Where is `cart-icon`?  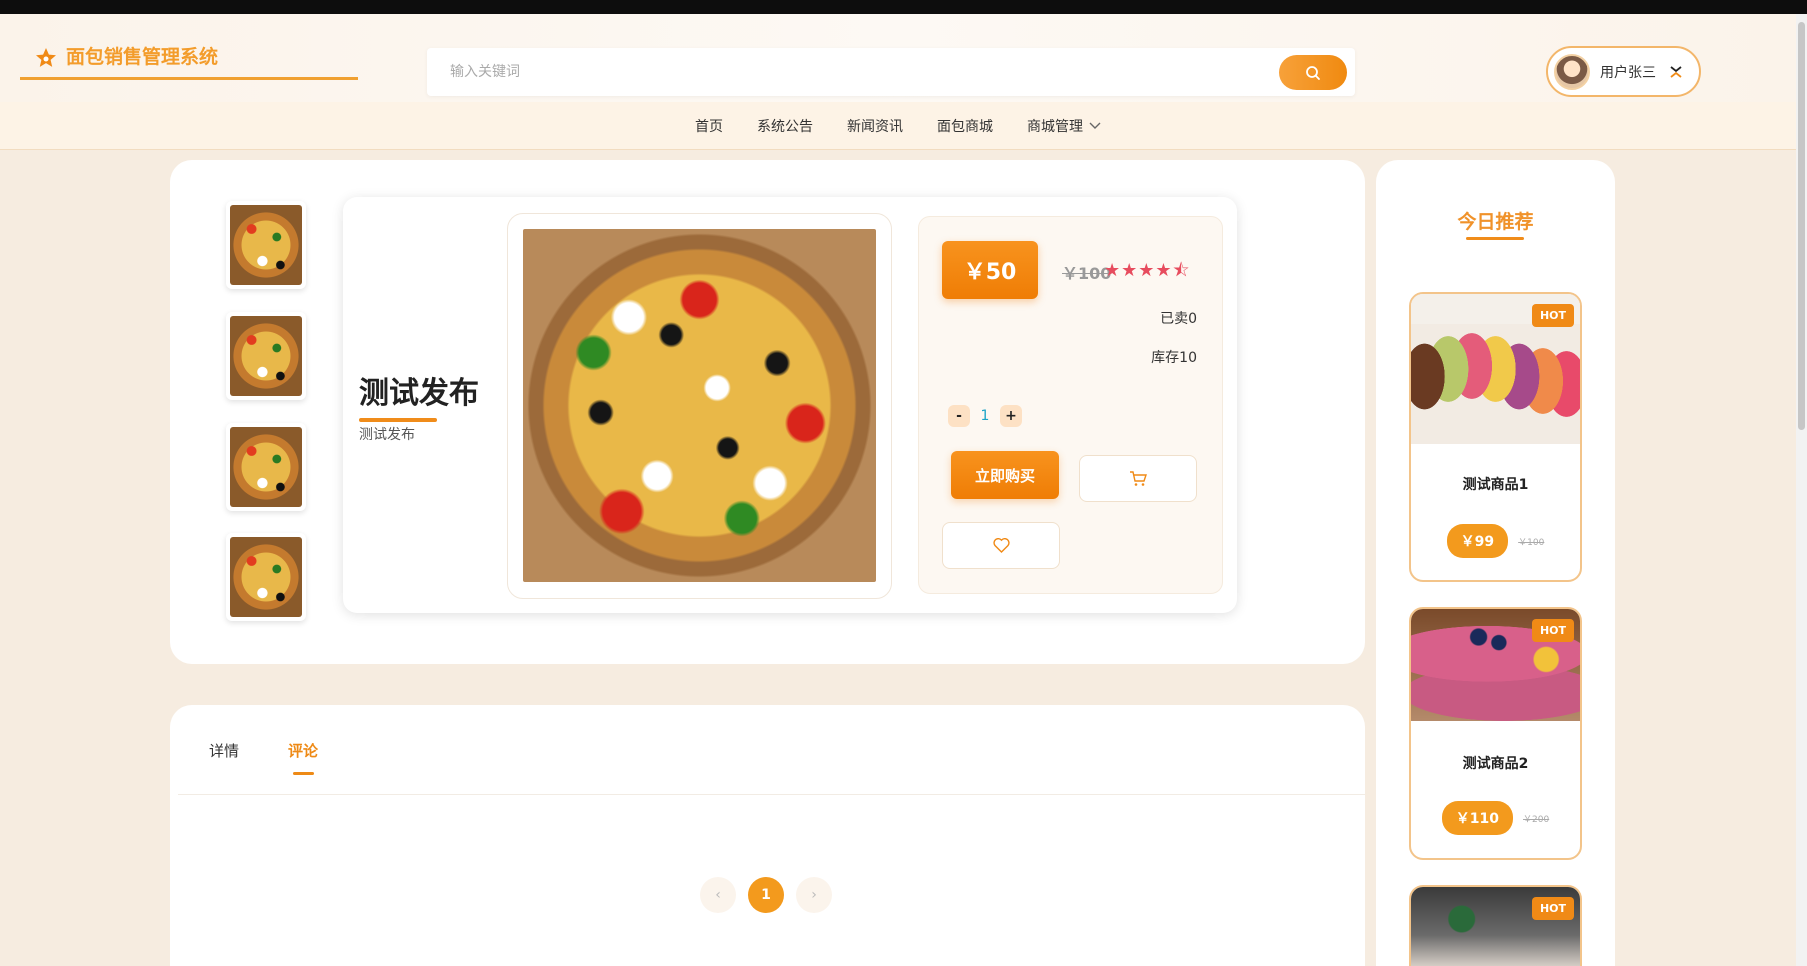 cart-icon is located at coordinates (1138, 478).